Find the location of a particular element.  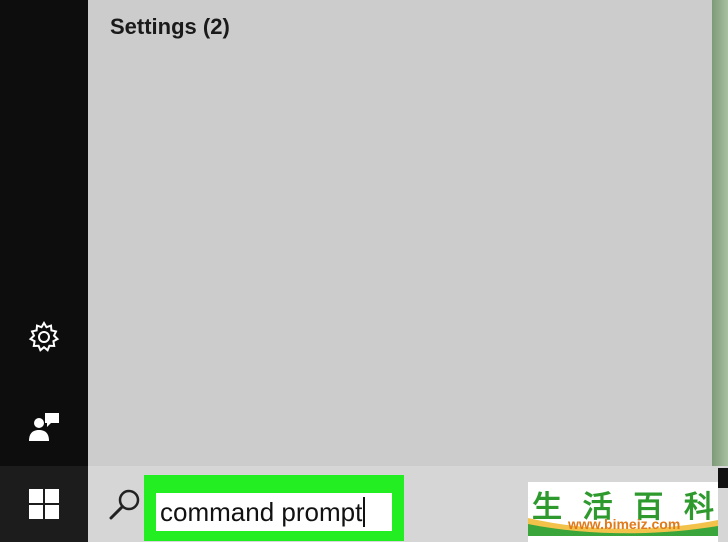

gear-icon is located at coordinates (44, 336).